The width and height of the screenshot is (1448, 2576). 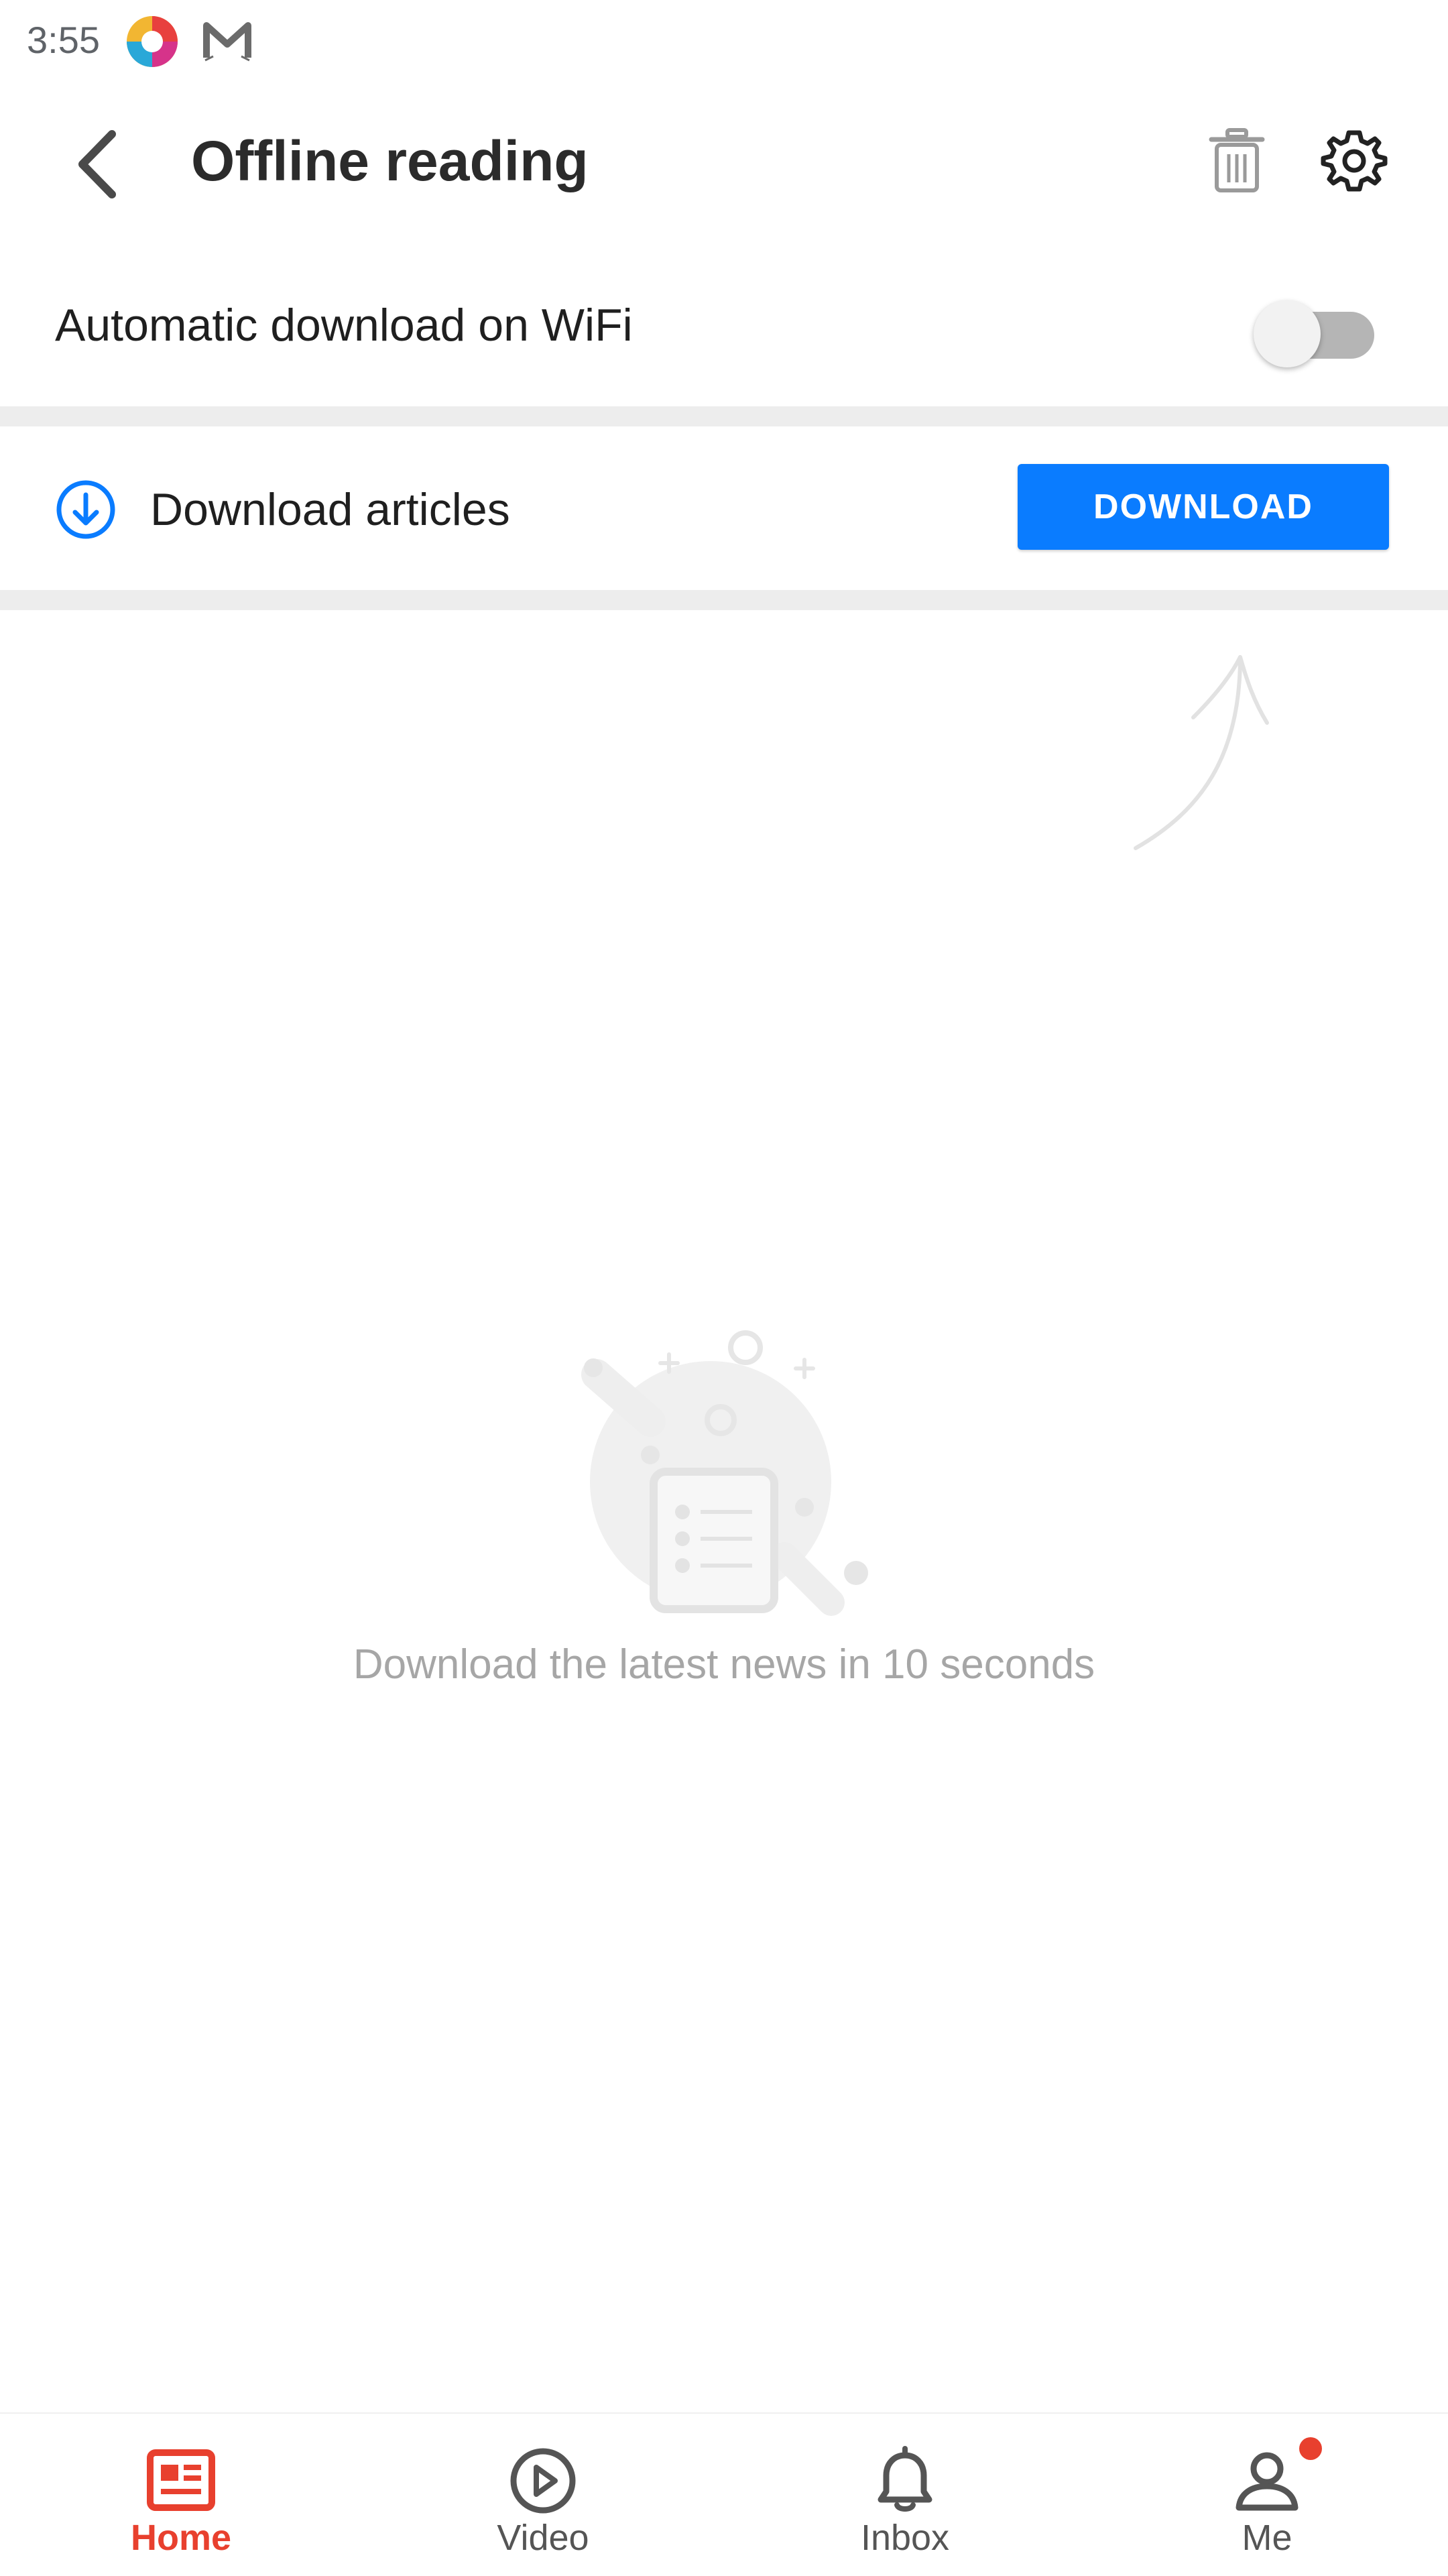 I want to click on news-icon, so click(x=181, y=2480).